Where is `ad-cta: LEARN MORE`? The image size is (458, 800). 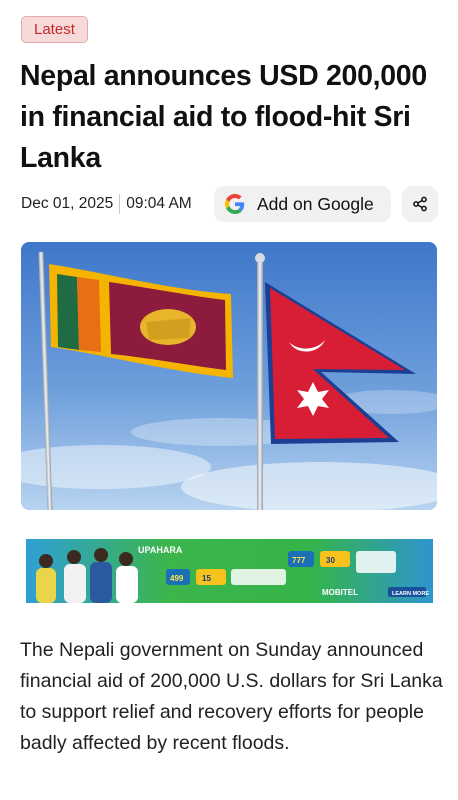
ad-cta: LEARN MORE is located at coordinates (410, 594).